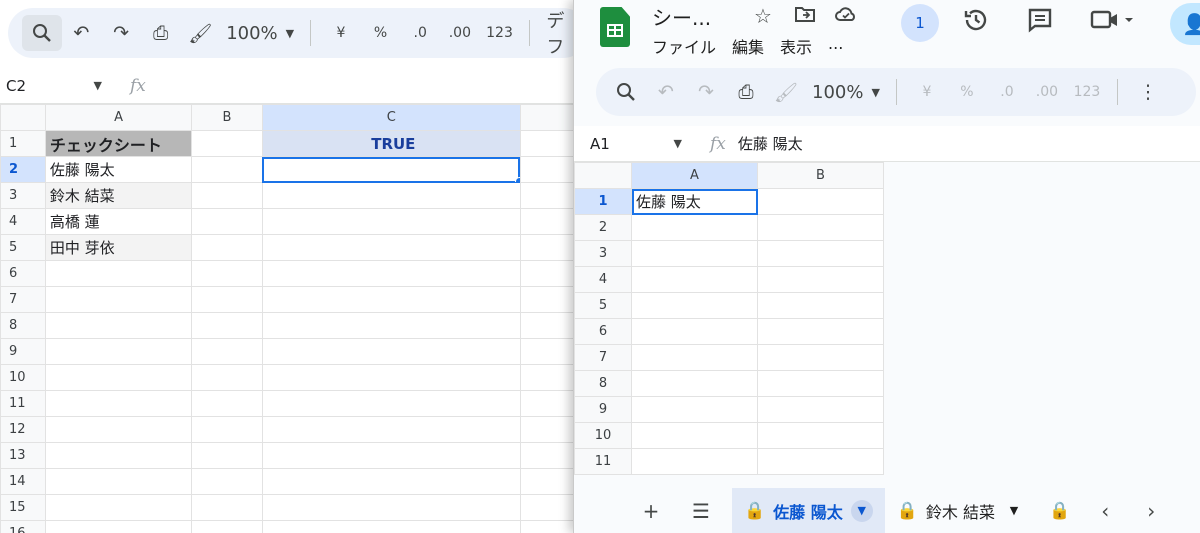 This screenshot has width=1200, height=533. I want to click on row-header-5: 5, so click(603, 305).